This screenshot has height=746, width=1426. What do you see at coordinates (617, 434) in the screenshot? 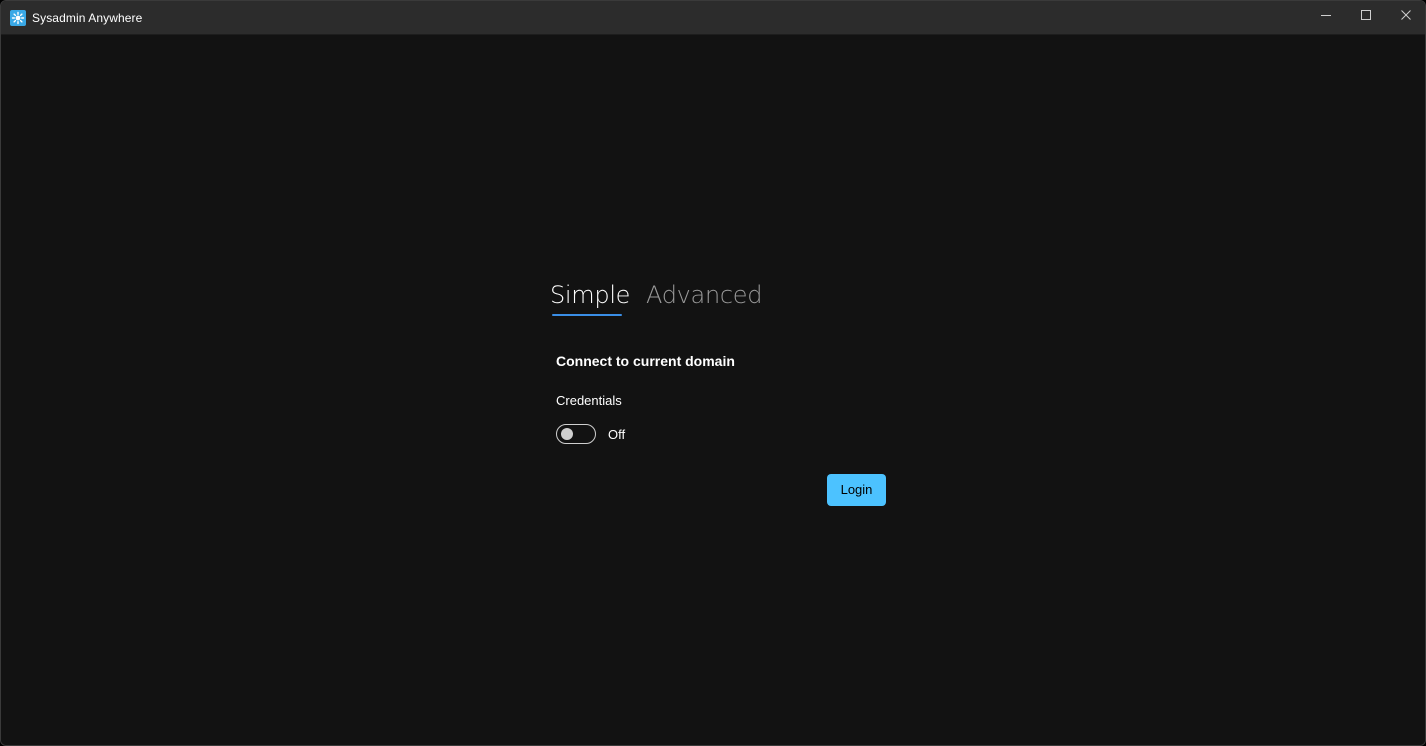
I see `toggle-state-label: Off` at bounding box center [617, 434].